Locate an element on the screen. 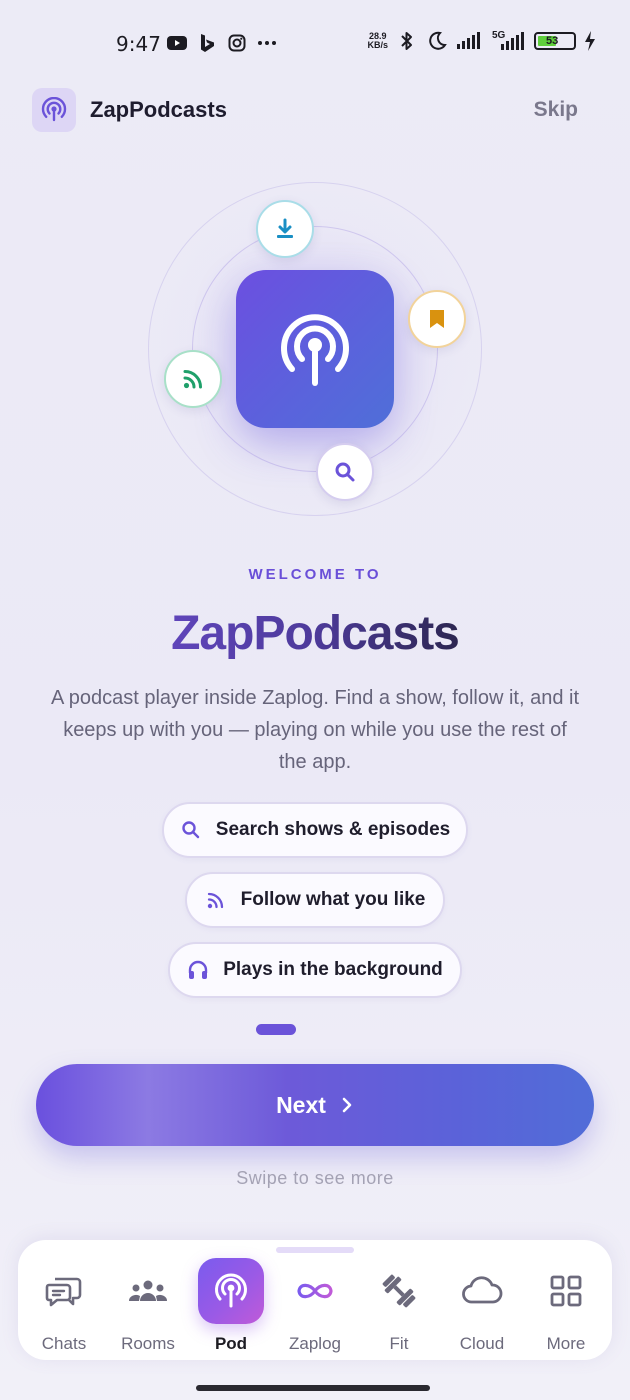 This screenshot has width=630, height=1400. next-button: Next is located at coordinates (315, 1105).